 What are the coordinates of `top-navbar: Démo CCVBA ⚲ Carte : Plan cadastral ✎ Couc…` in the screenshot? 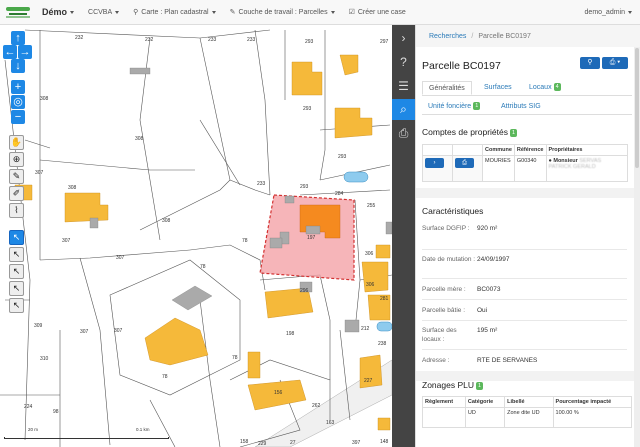 It's located at (320, 12).